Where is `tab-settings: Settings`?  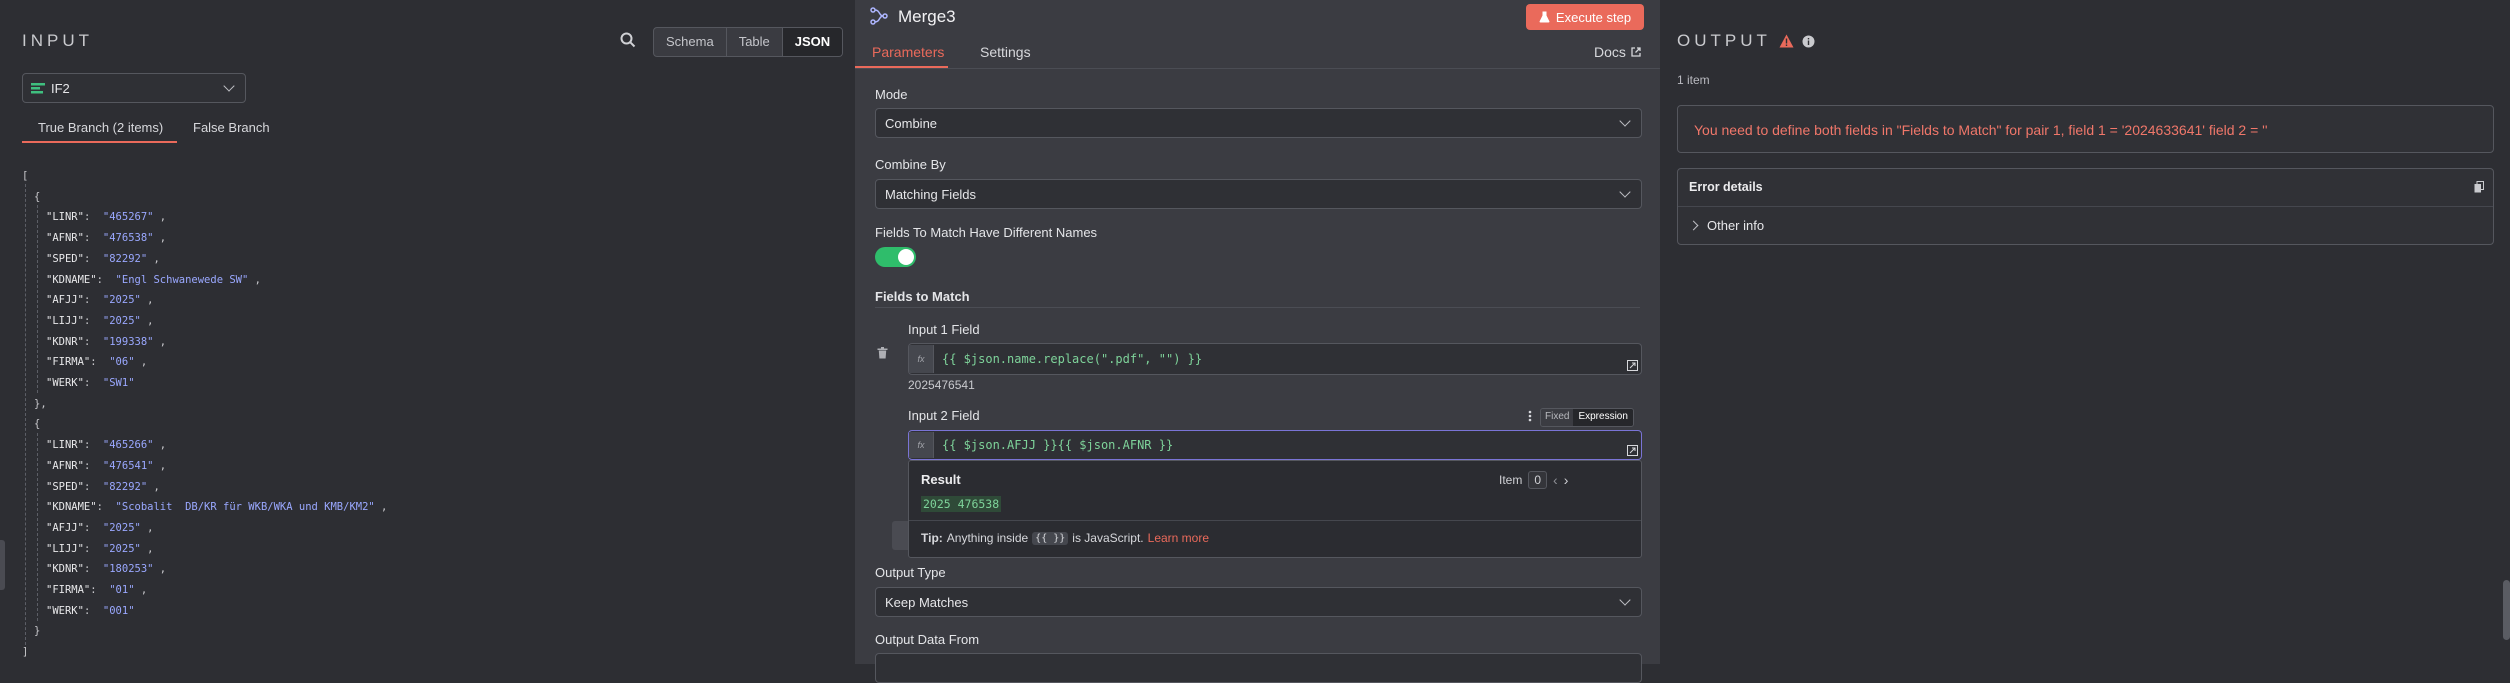
tab-settings: Settings is located at coordinates (1005, 52).